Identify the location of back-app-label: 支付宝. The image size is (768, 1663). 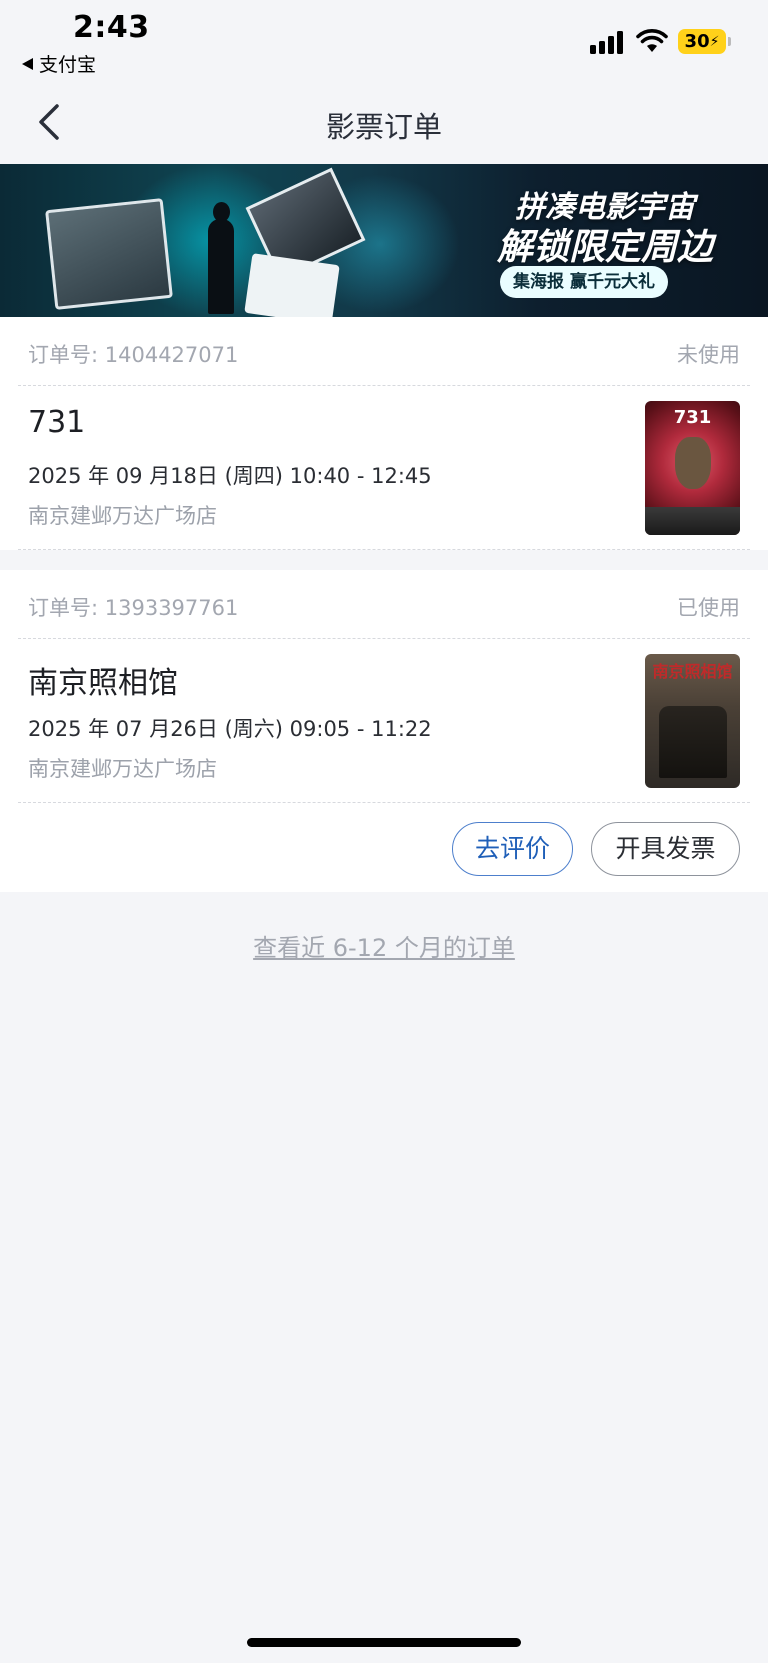
(68, 65).